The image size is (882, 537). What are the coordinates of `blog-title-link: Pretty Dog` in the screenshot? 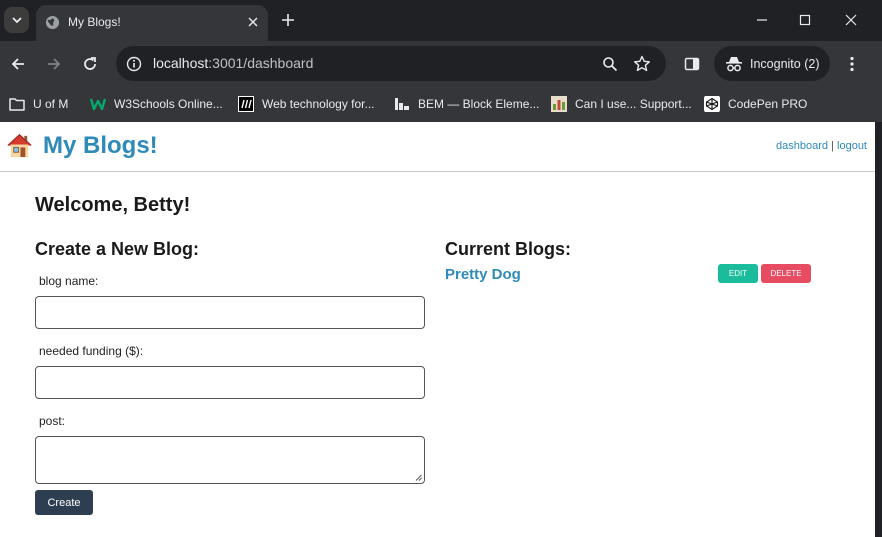 It's located at (483, 275).